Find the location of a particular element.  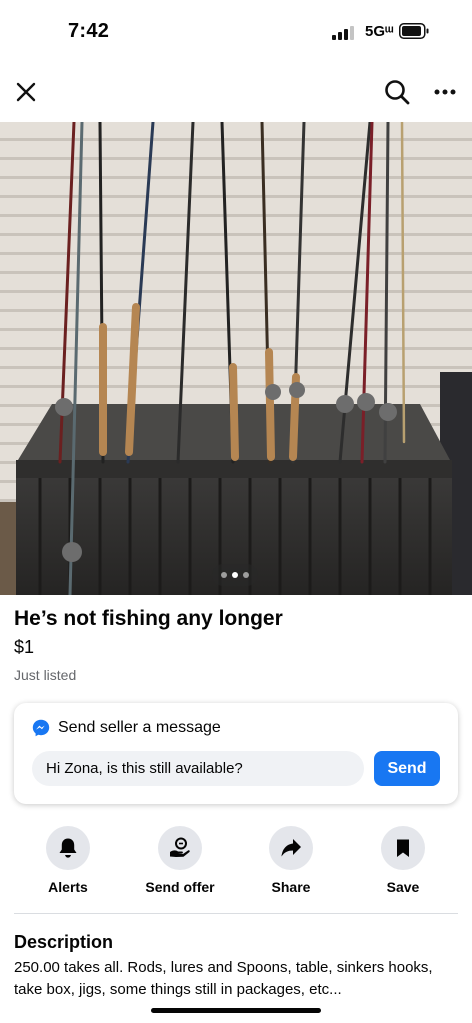

status-bar: 7:42 5Gᵚ is located at coordinates (236, 31).